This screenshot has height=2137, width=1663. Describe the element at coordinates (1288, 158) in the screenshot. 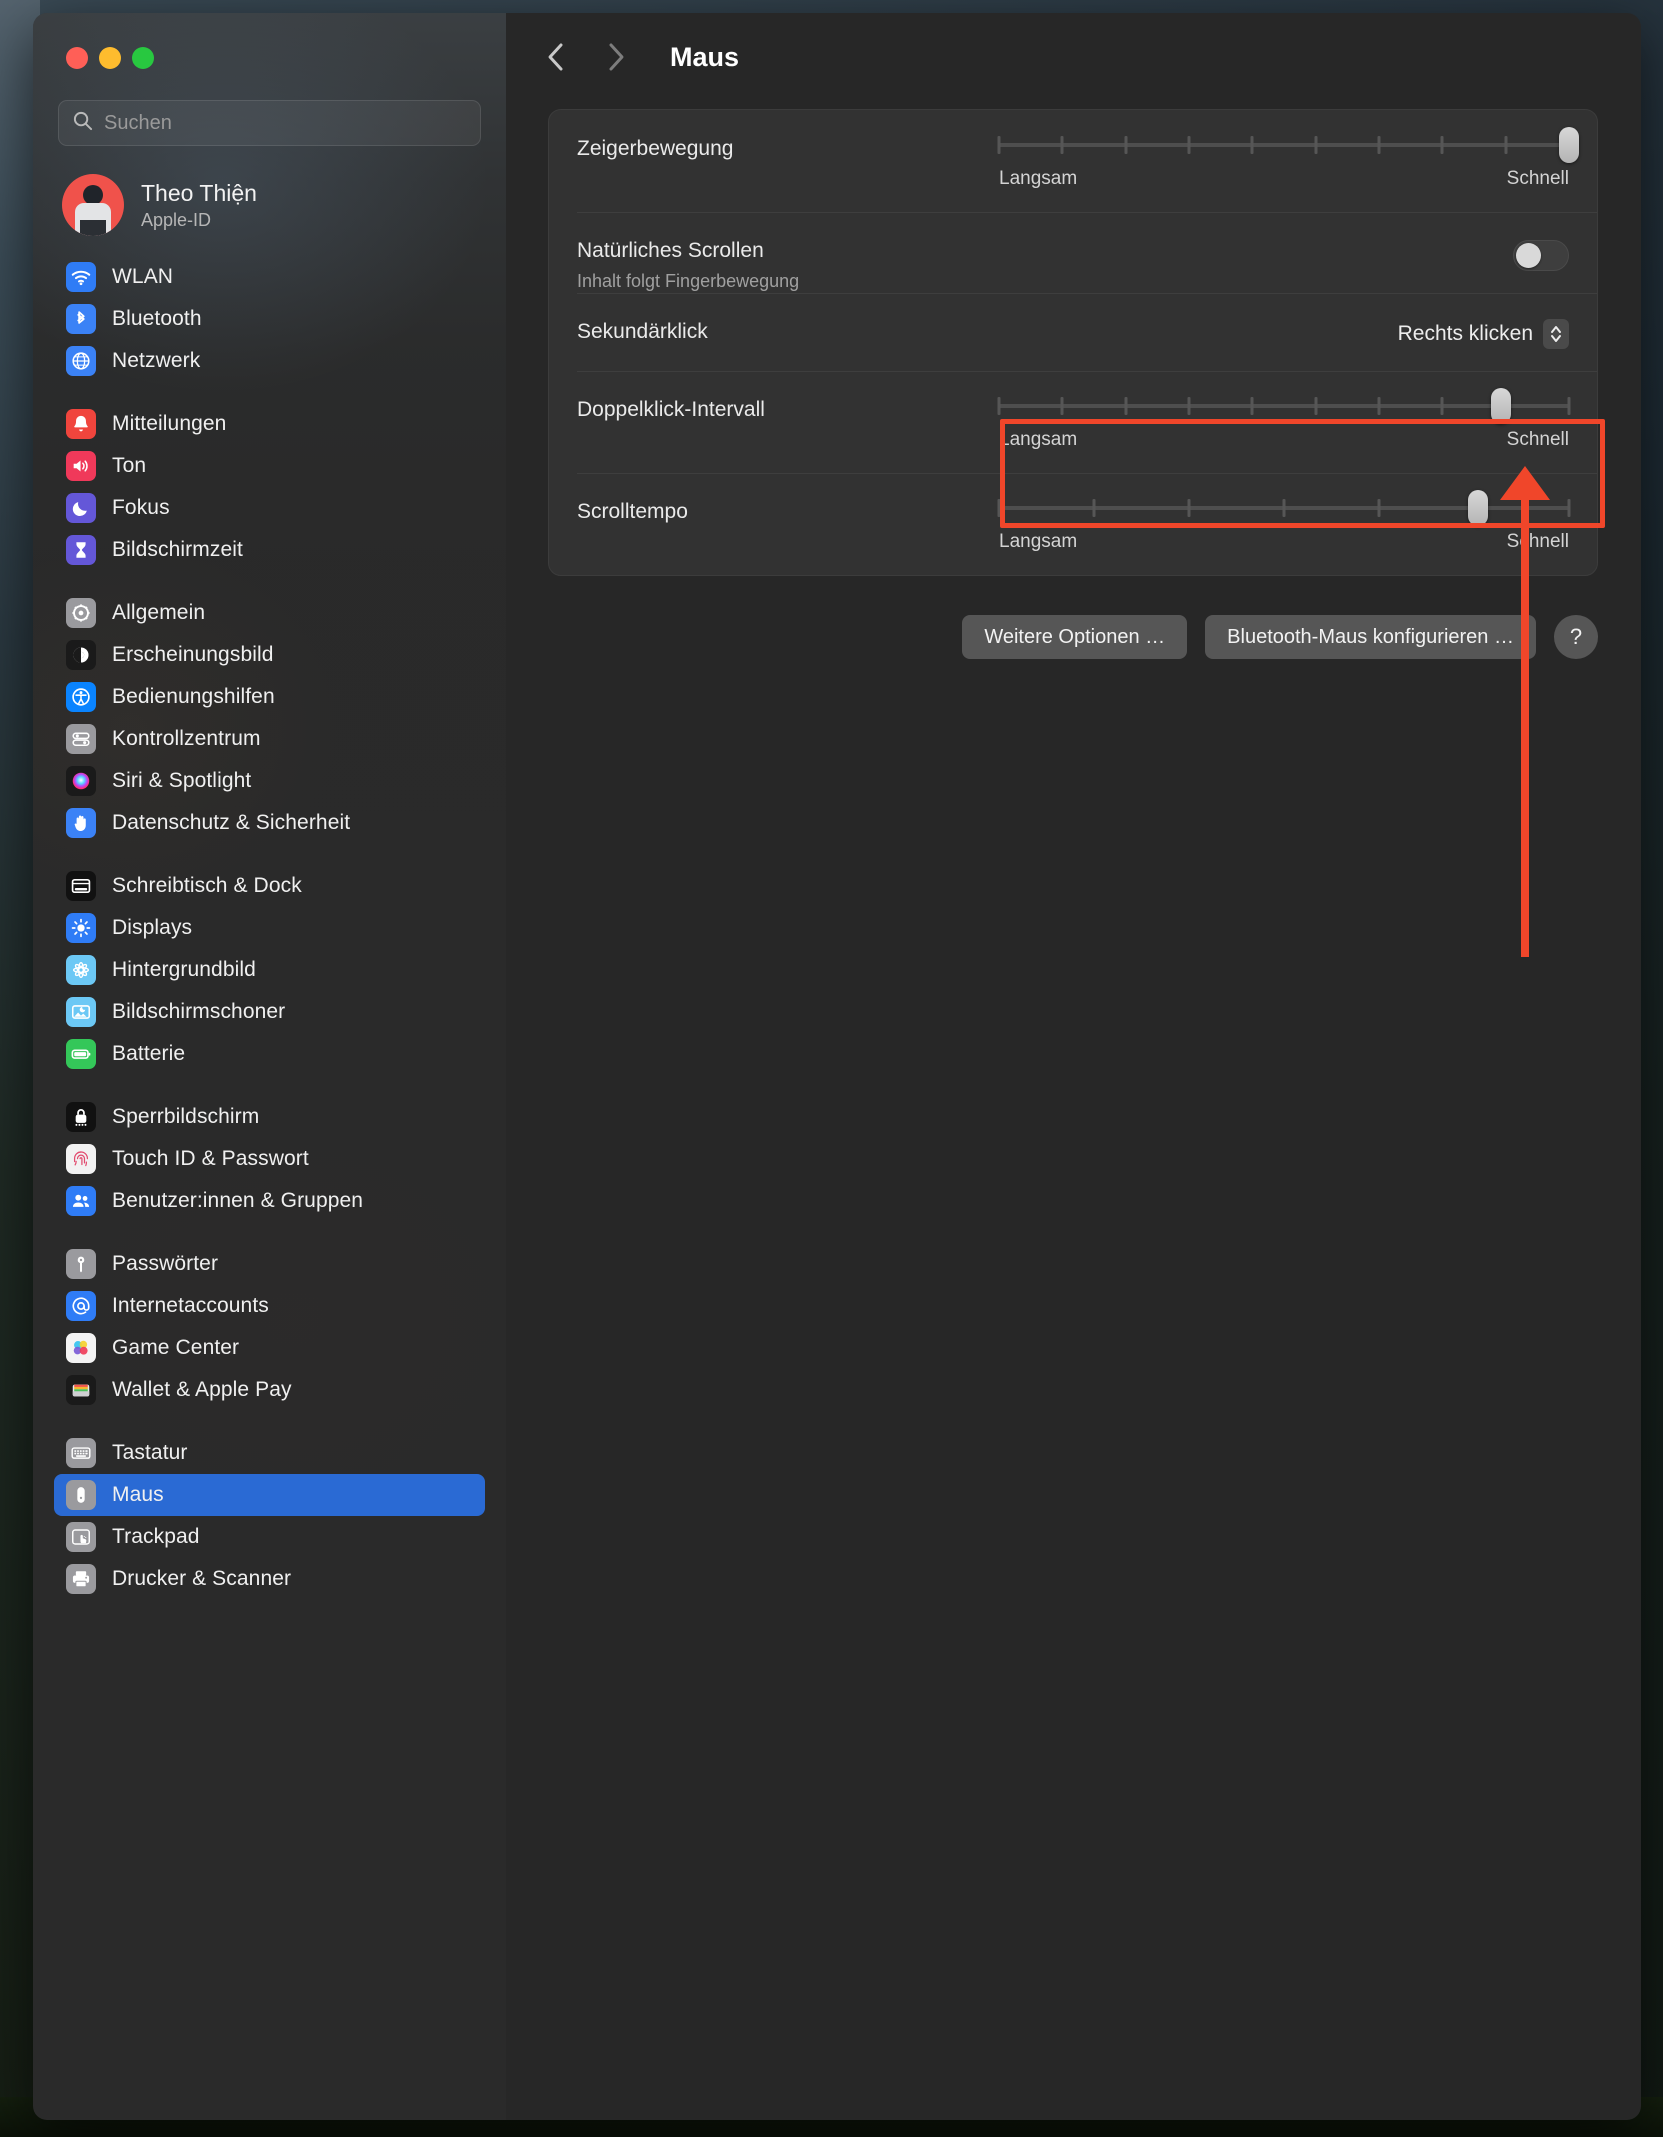

I see `pointer-speed-slider: Langsam Schnell` at that location.